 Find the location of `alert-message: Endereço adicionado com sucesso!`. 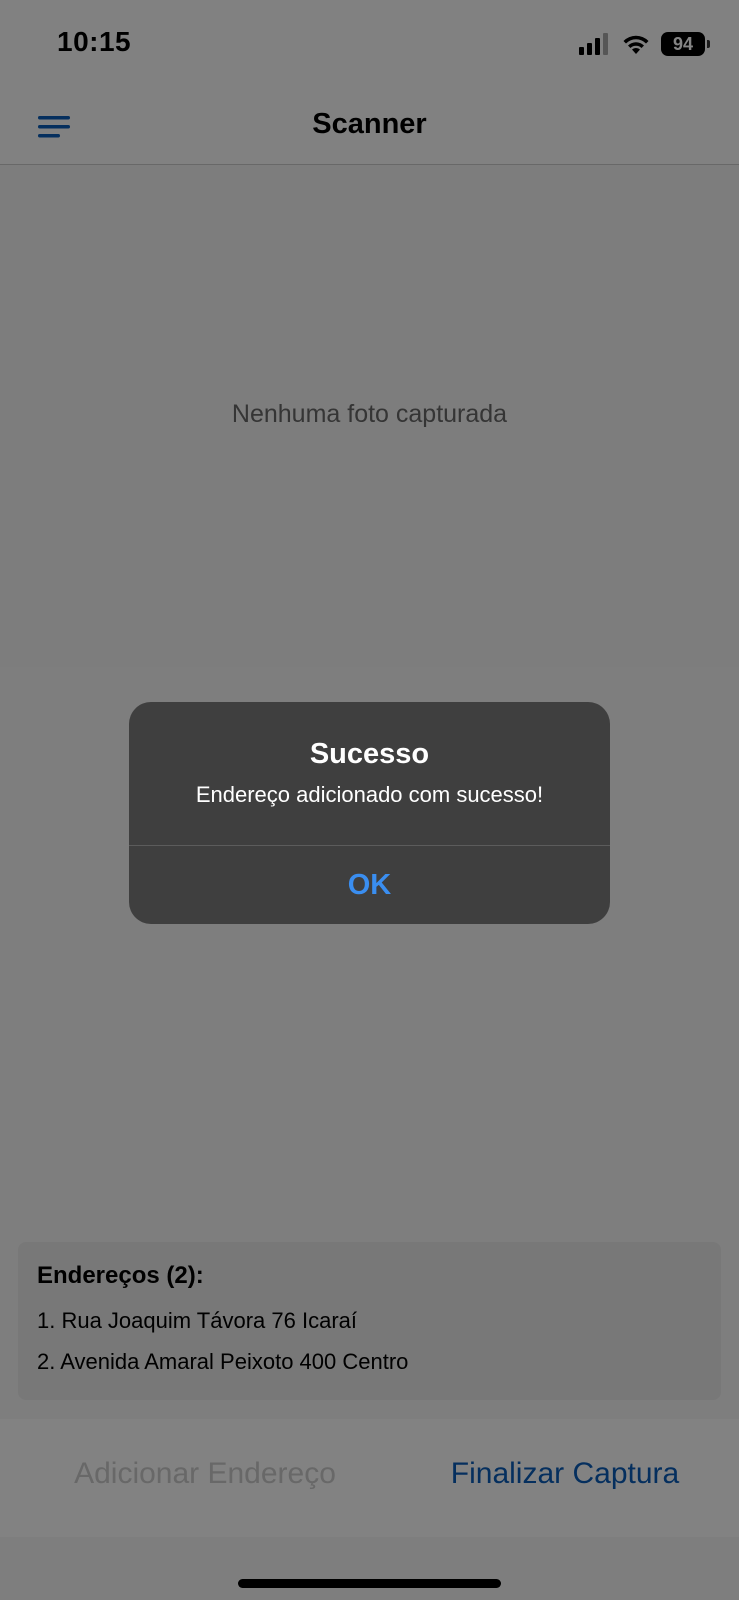

alert-message: Endereço adicionado com sucesso! is located at coordinates (369, 794).